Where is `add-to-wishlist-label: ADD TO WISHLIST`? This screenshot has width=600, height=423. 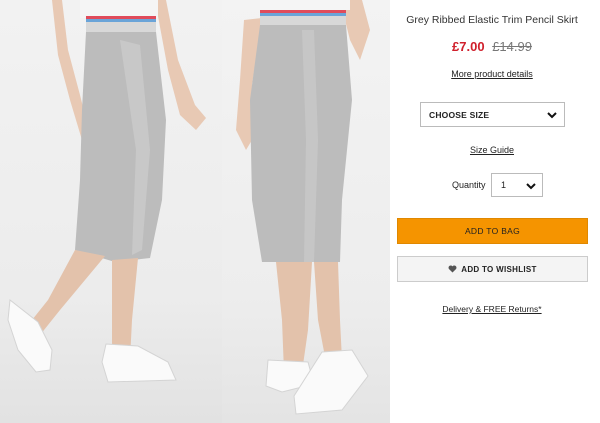 add-to-wishlist-label: ADD TO WISHLIST is located at coordinates (499, 269).